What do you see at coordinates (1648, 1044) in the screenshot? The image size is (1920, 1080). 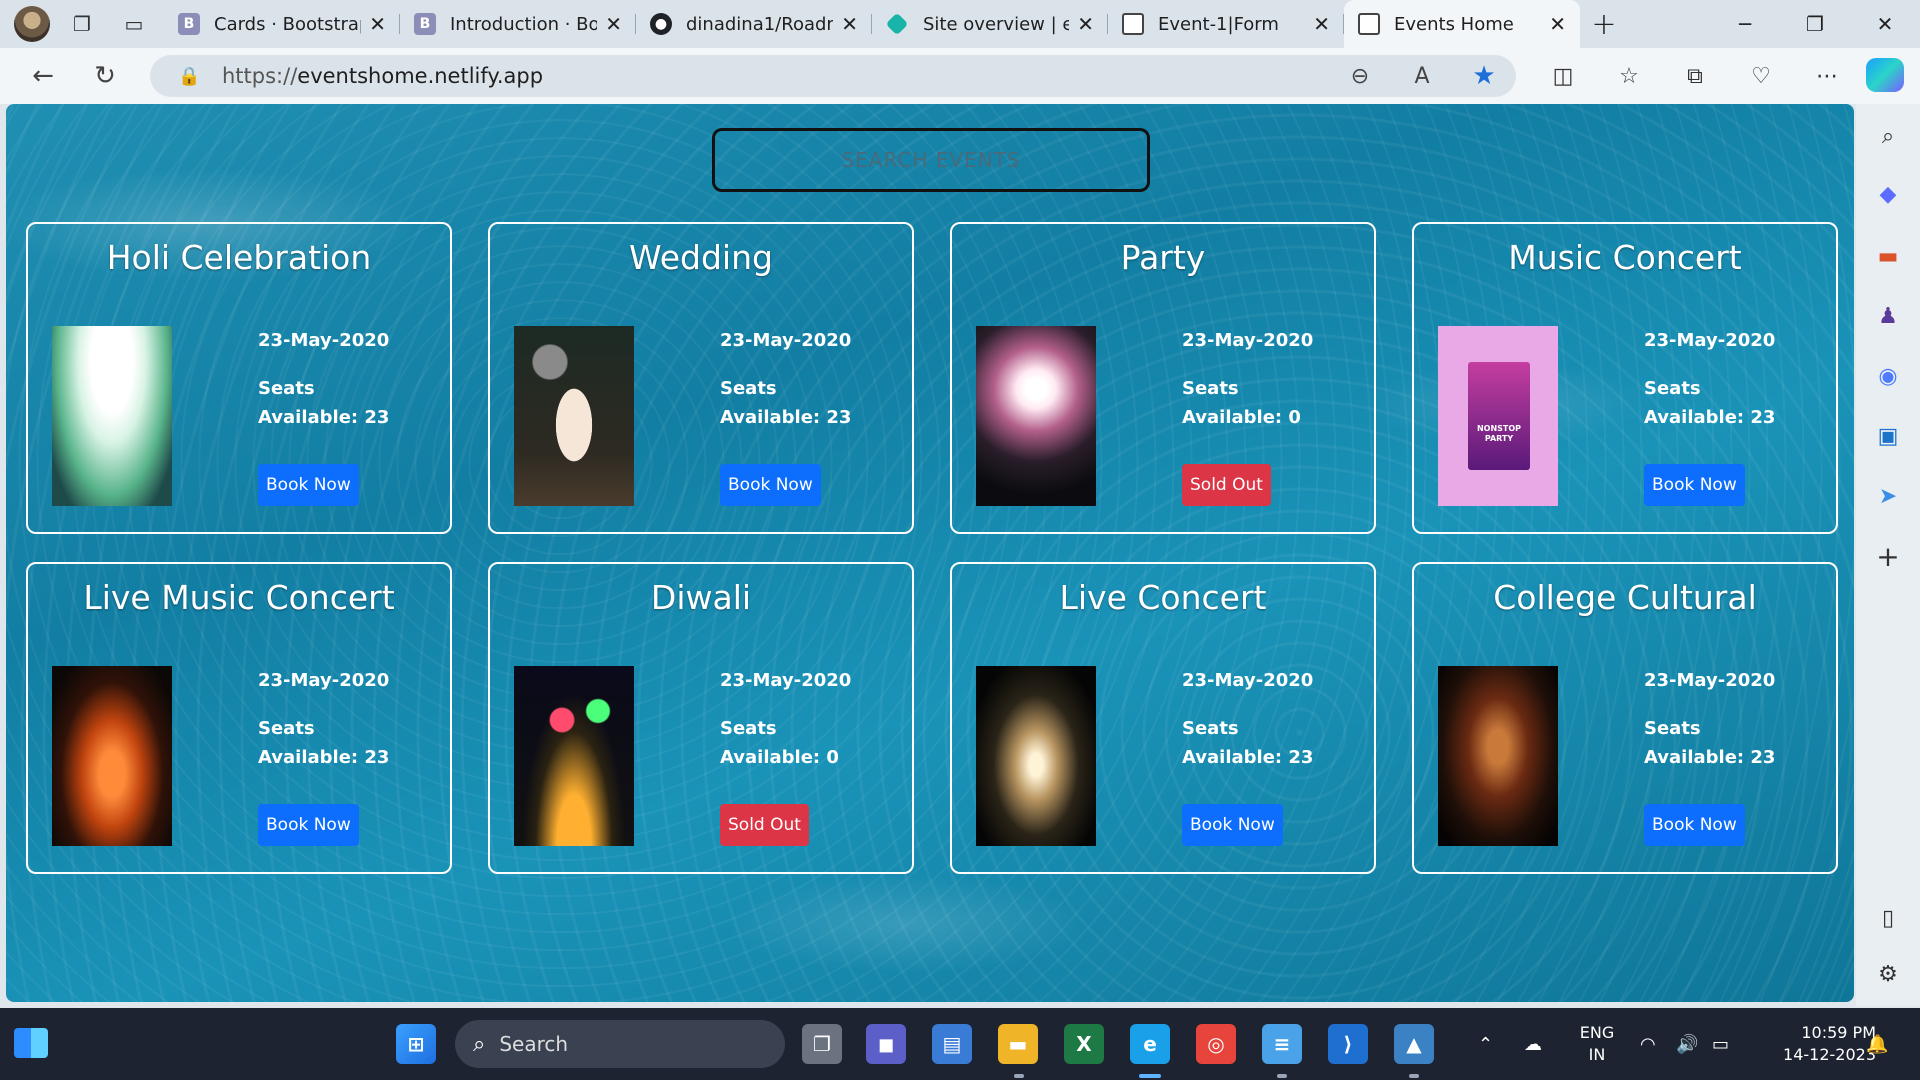 I see `wifi-icon: ◠` at bounding box center [1648, 1044].